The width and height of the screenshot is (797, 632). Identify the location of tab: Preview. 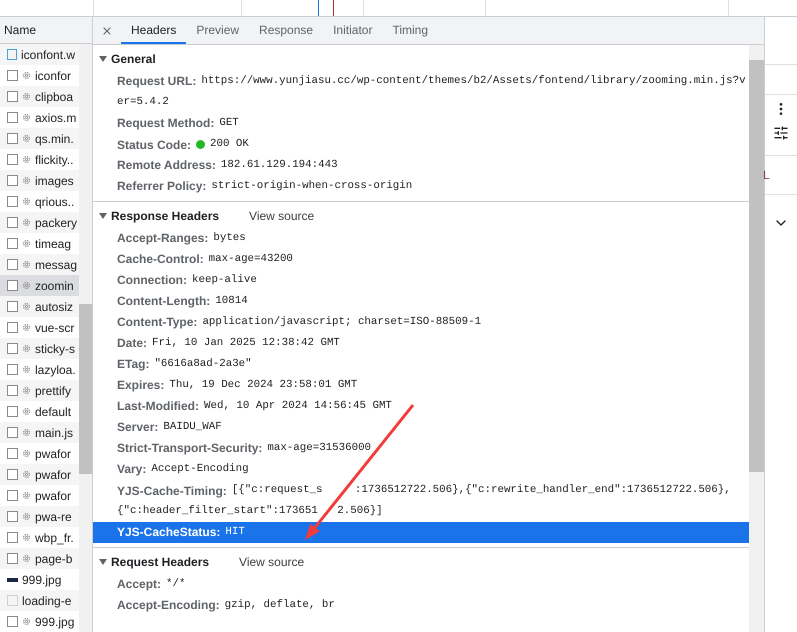
(218, 30).